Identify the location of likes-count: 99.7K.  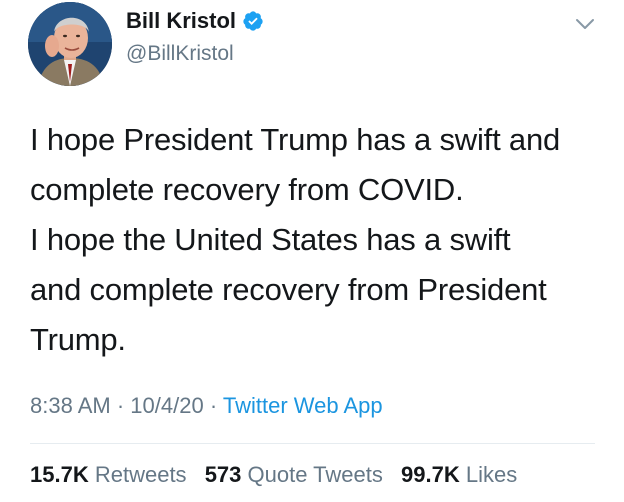
(430, 474).